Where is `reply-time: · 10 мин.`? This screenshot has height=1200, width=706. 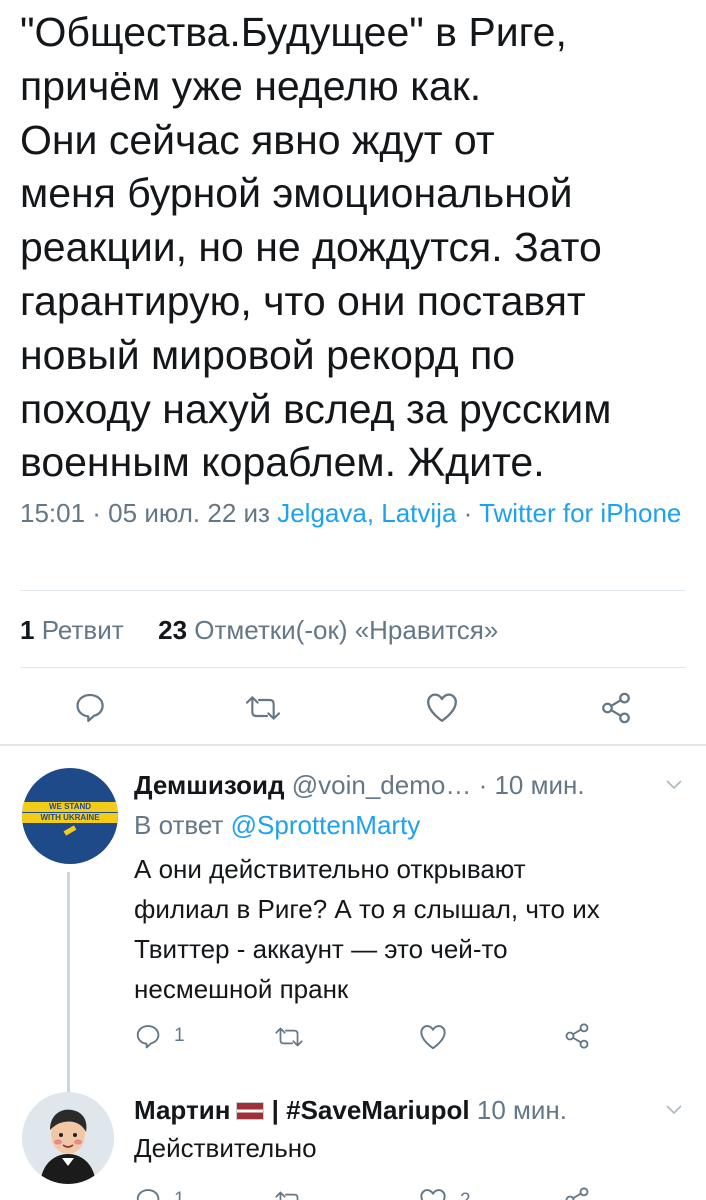 reply-time: · 10 мин. is located at coordinates (531, 785).